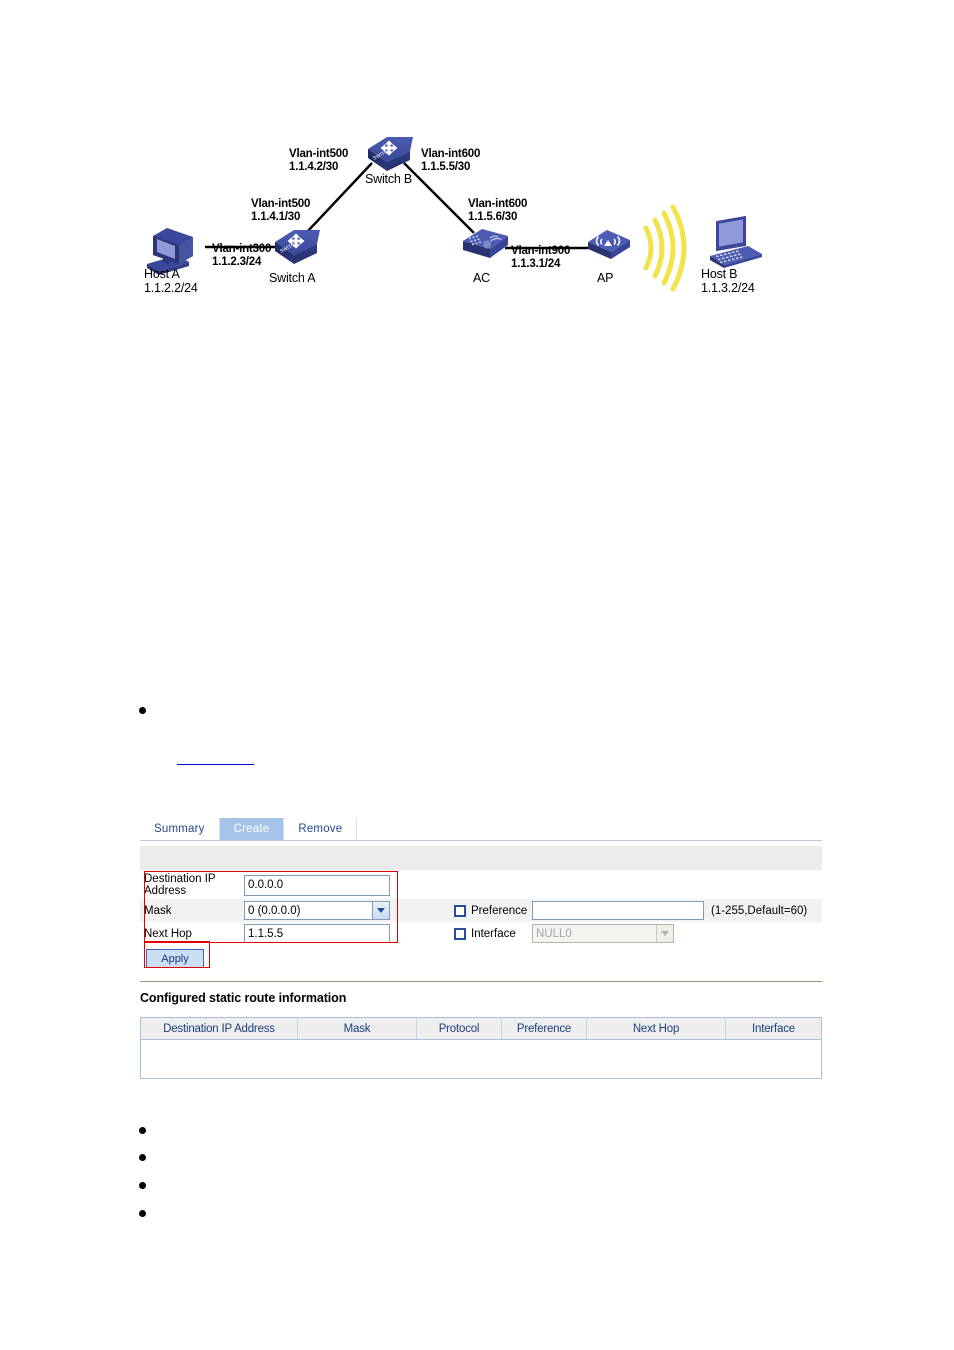 This screenshot has height=1350, width=954. Describe the element at coordinates (609, 244) in the screenshot. I see `ap-icon` at that location.